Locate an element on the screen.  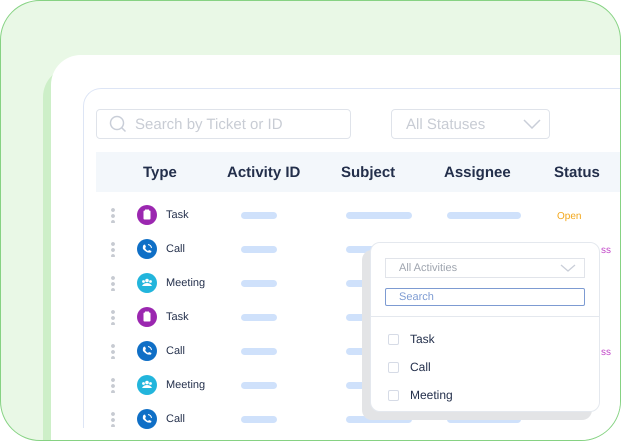
option-label: Task is located at coordinates (422, 339).